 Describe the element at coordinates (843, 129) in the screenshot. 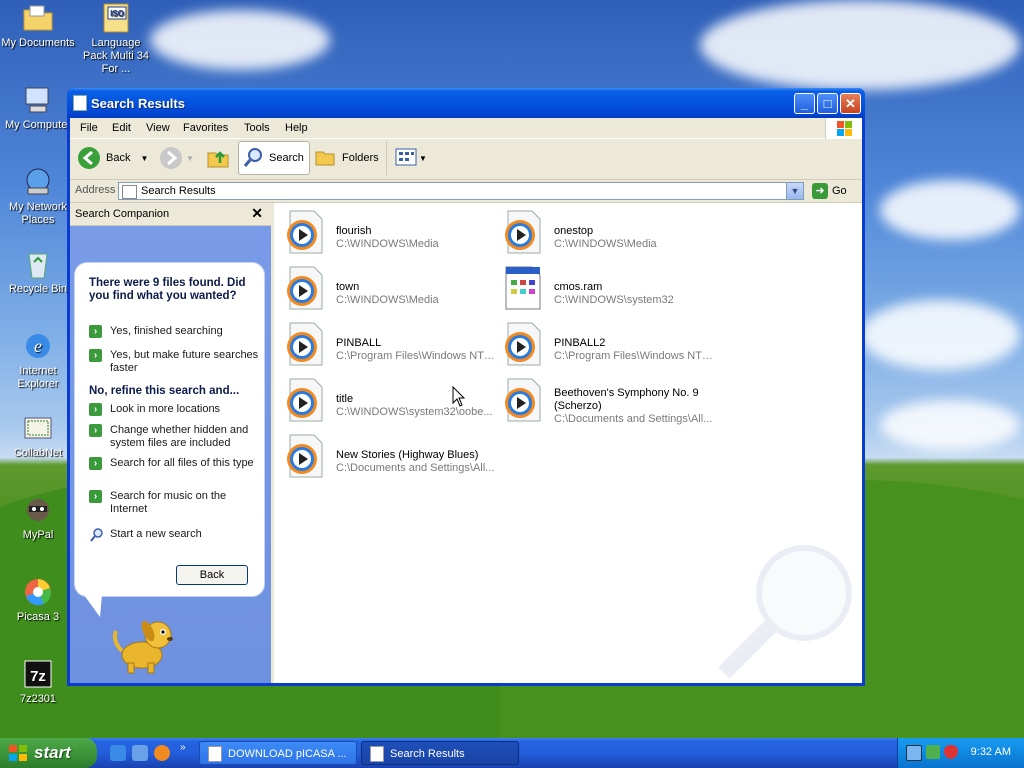

I see `windows-logo-icon` at that location.